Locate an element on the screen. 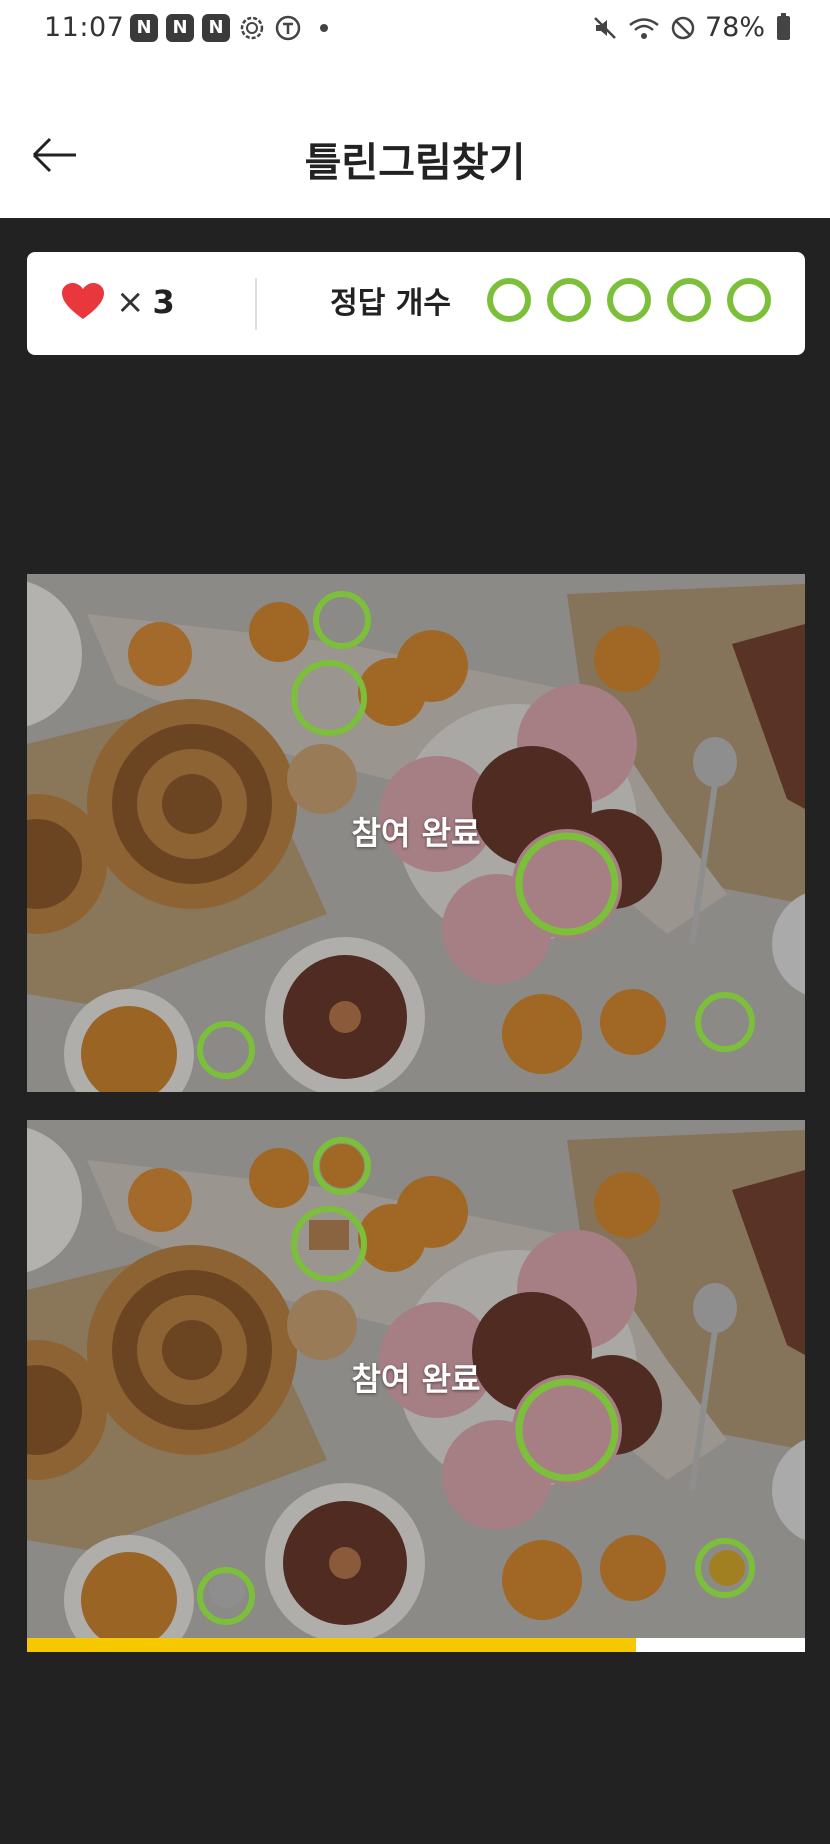  settings-gear-icon is located at coordinates (252, 28).